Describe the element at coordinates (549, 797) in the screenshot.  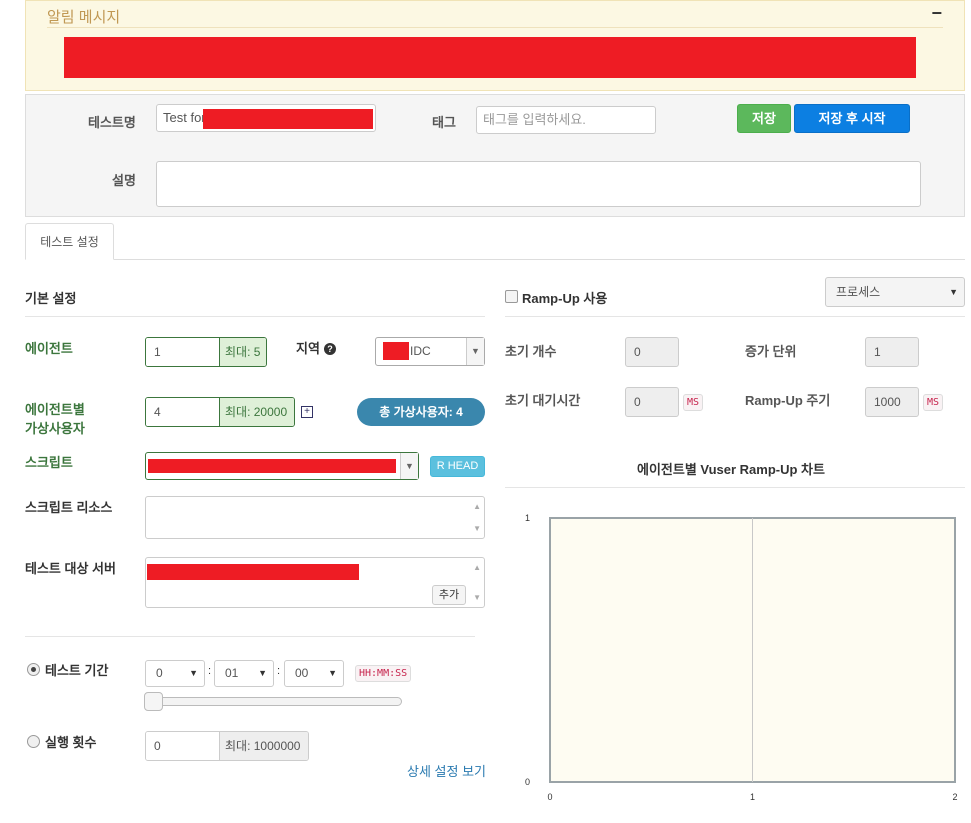
I see `chart-x-tick-label: 0` at that location.